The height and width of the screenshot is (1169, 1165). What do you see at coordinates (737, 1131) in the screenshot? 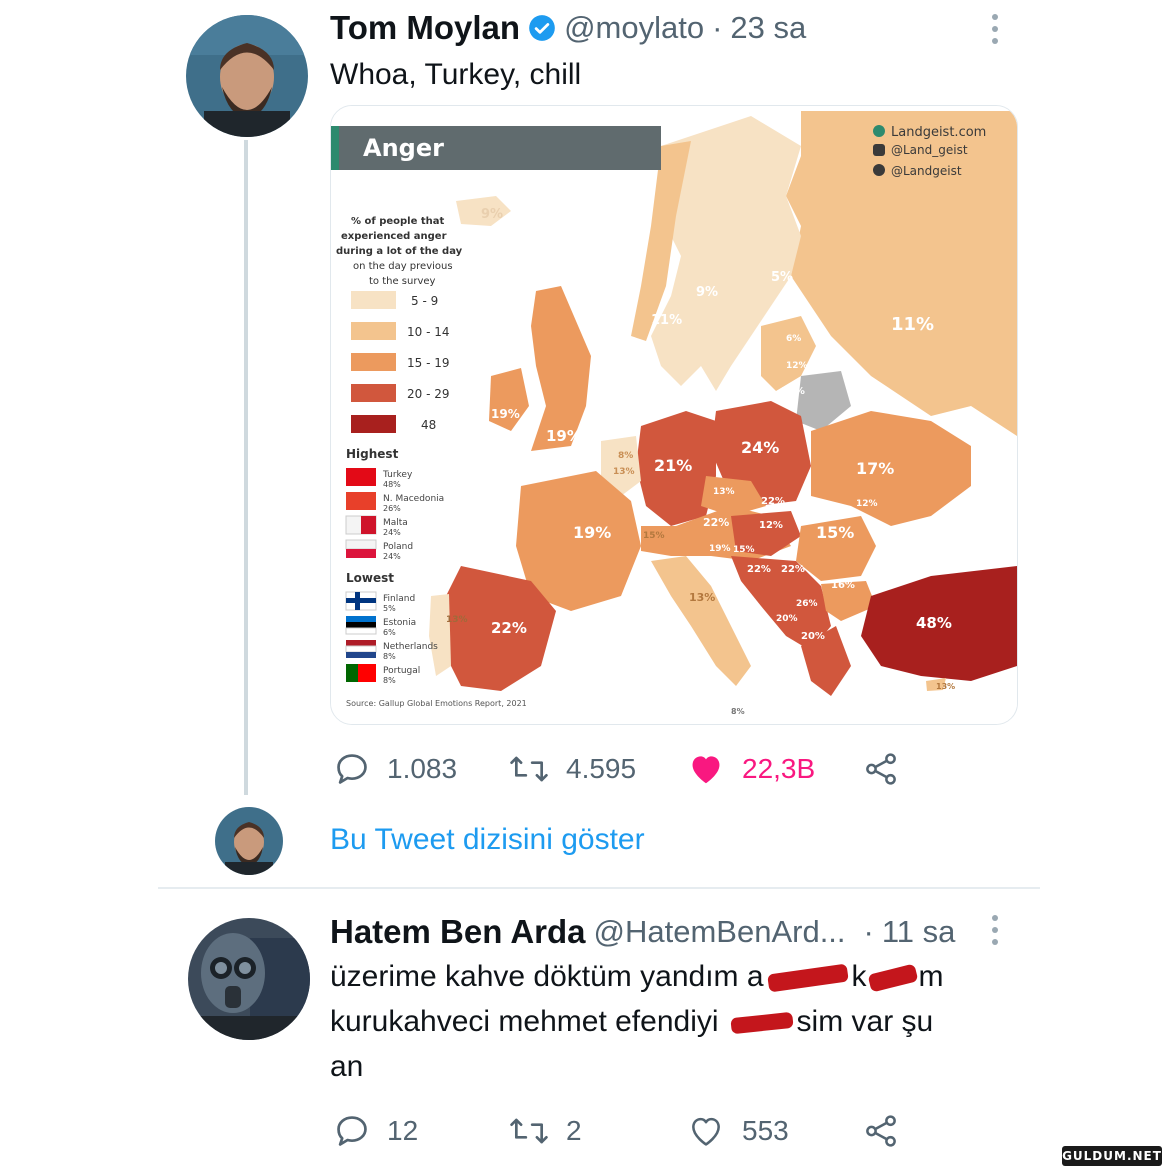
I see `reply-like-button: 553` at bounding box center [737, 1131].